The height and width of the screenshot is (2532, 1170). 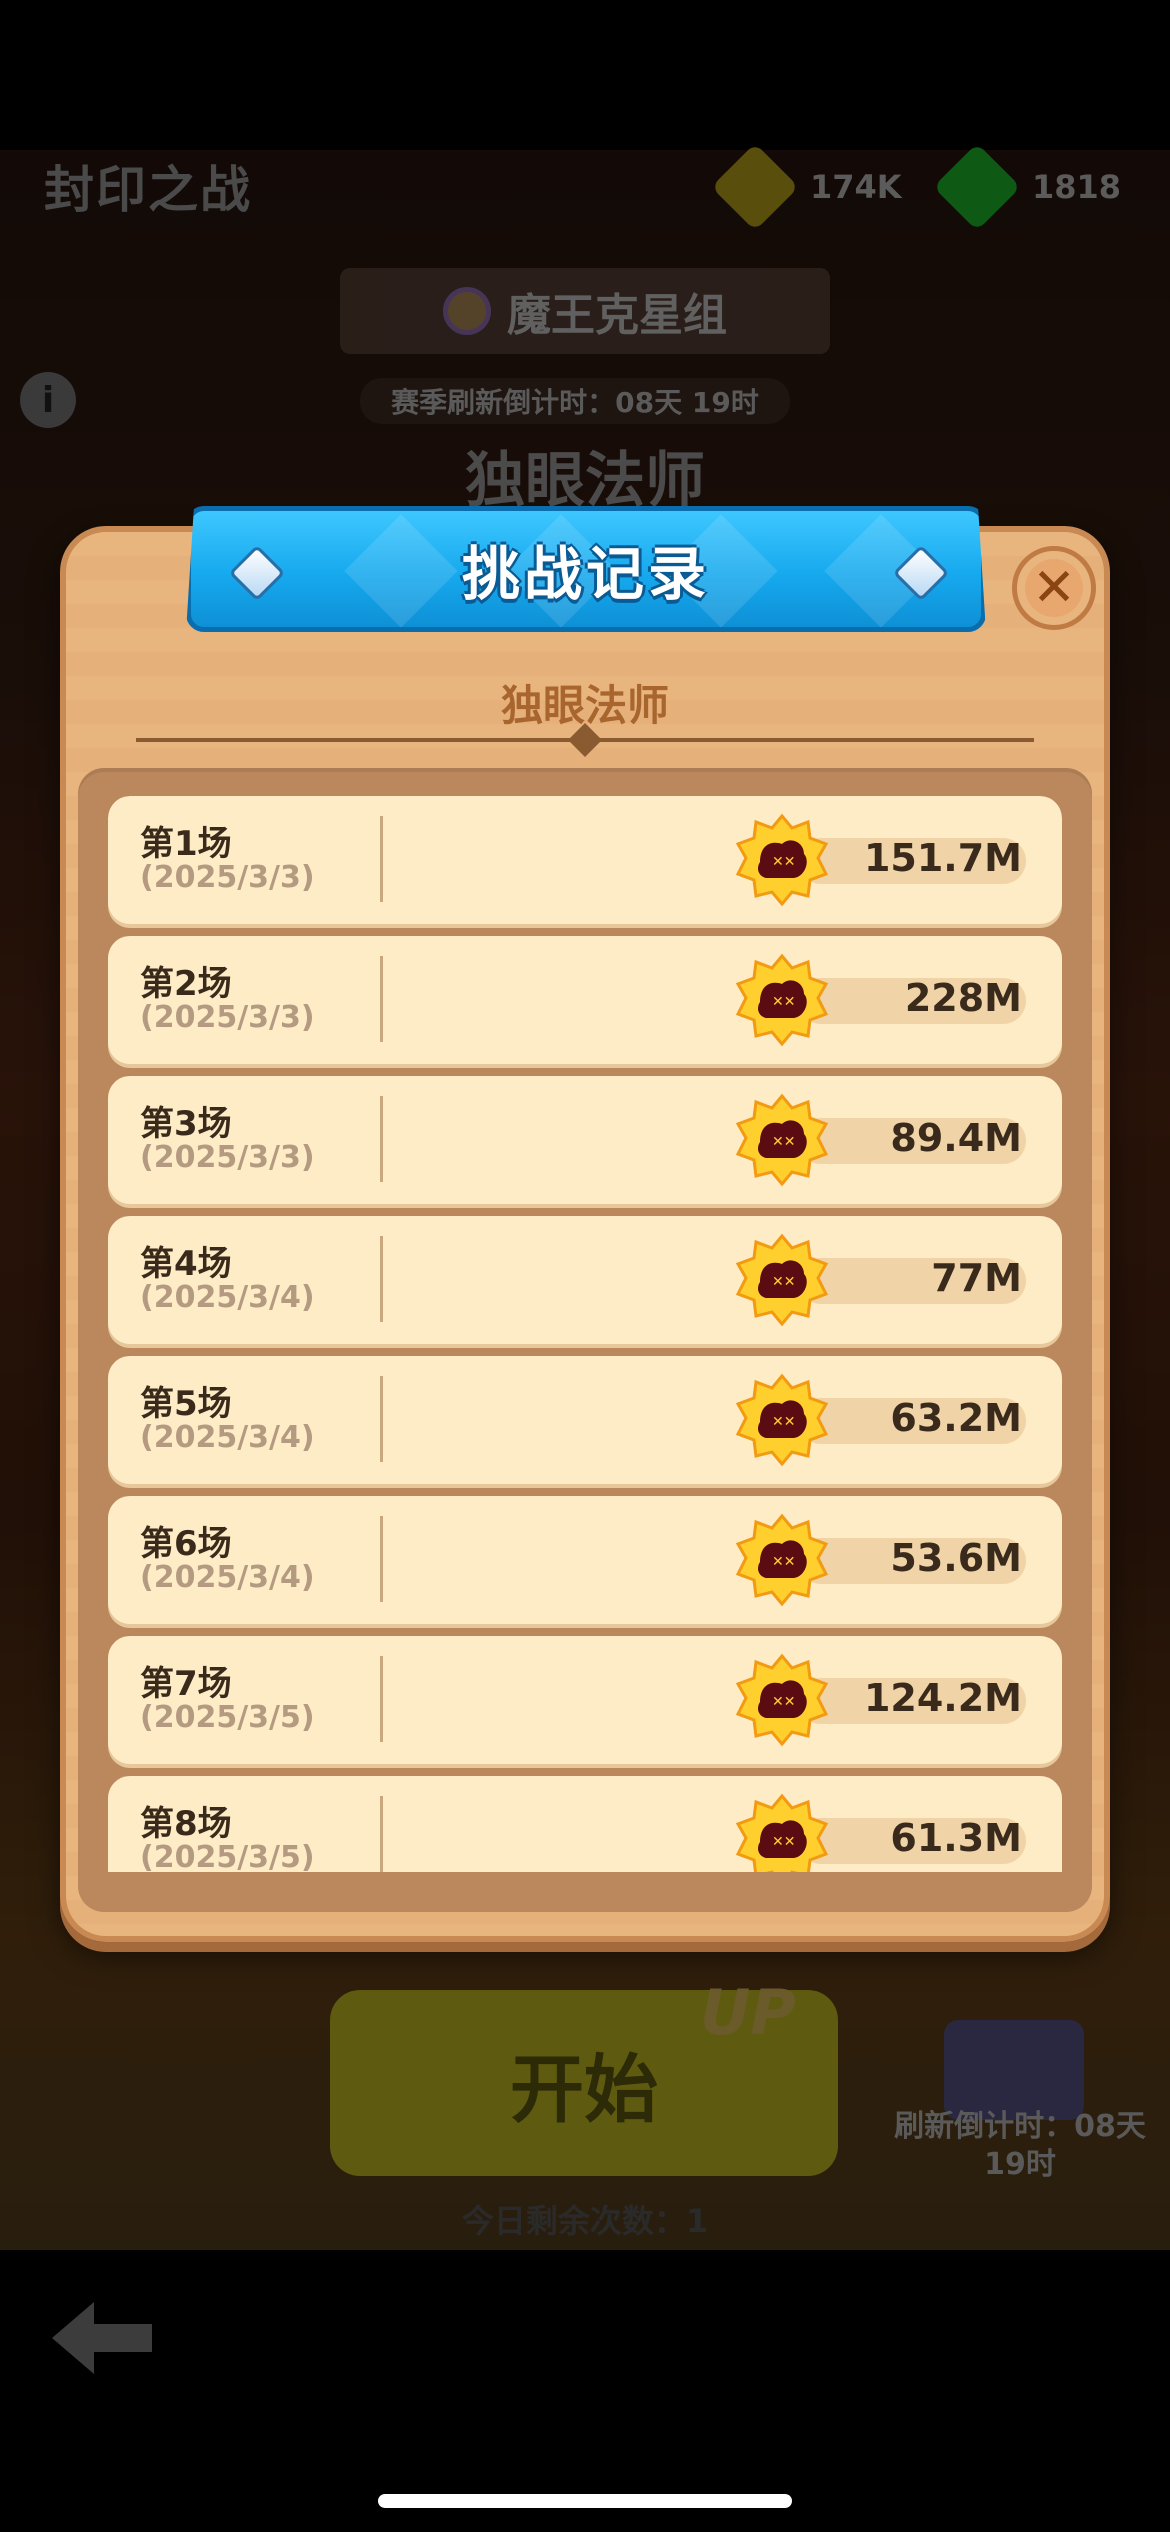 What do you see at coordinates (1020, 2145) in the screenshot?
I see `refresh-countdown: 刷新倒计时：08天 19时` at bounding box center [1020, 2145].